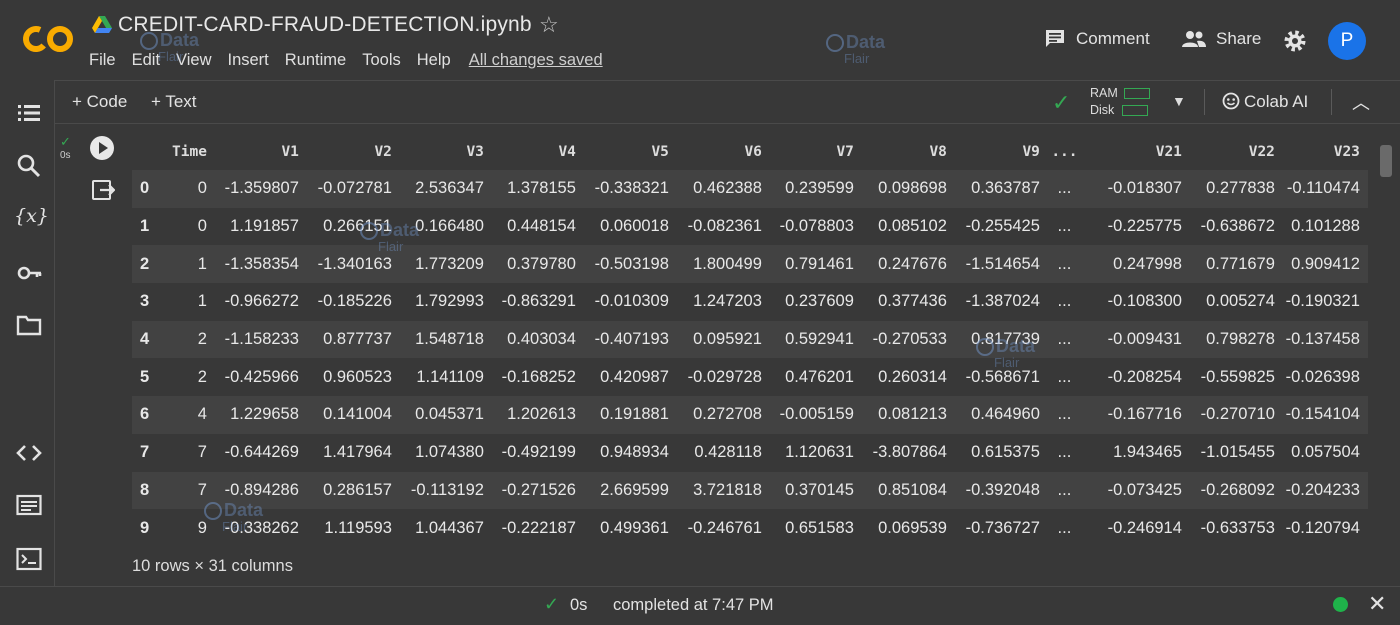 This screenshot has width=1400, height=625. What do you see at coordinates (1321, 264) in the screenshot?
I see `table-cell: 0.909412` at bounding box center [1321, 264].